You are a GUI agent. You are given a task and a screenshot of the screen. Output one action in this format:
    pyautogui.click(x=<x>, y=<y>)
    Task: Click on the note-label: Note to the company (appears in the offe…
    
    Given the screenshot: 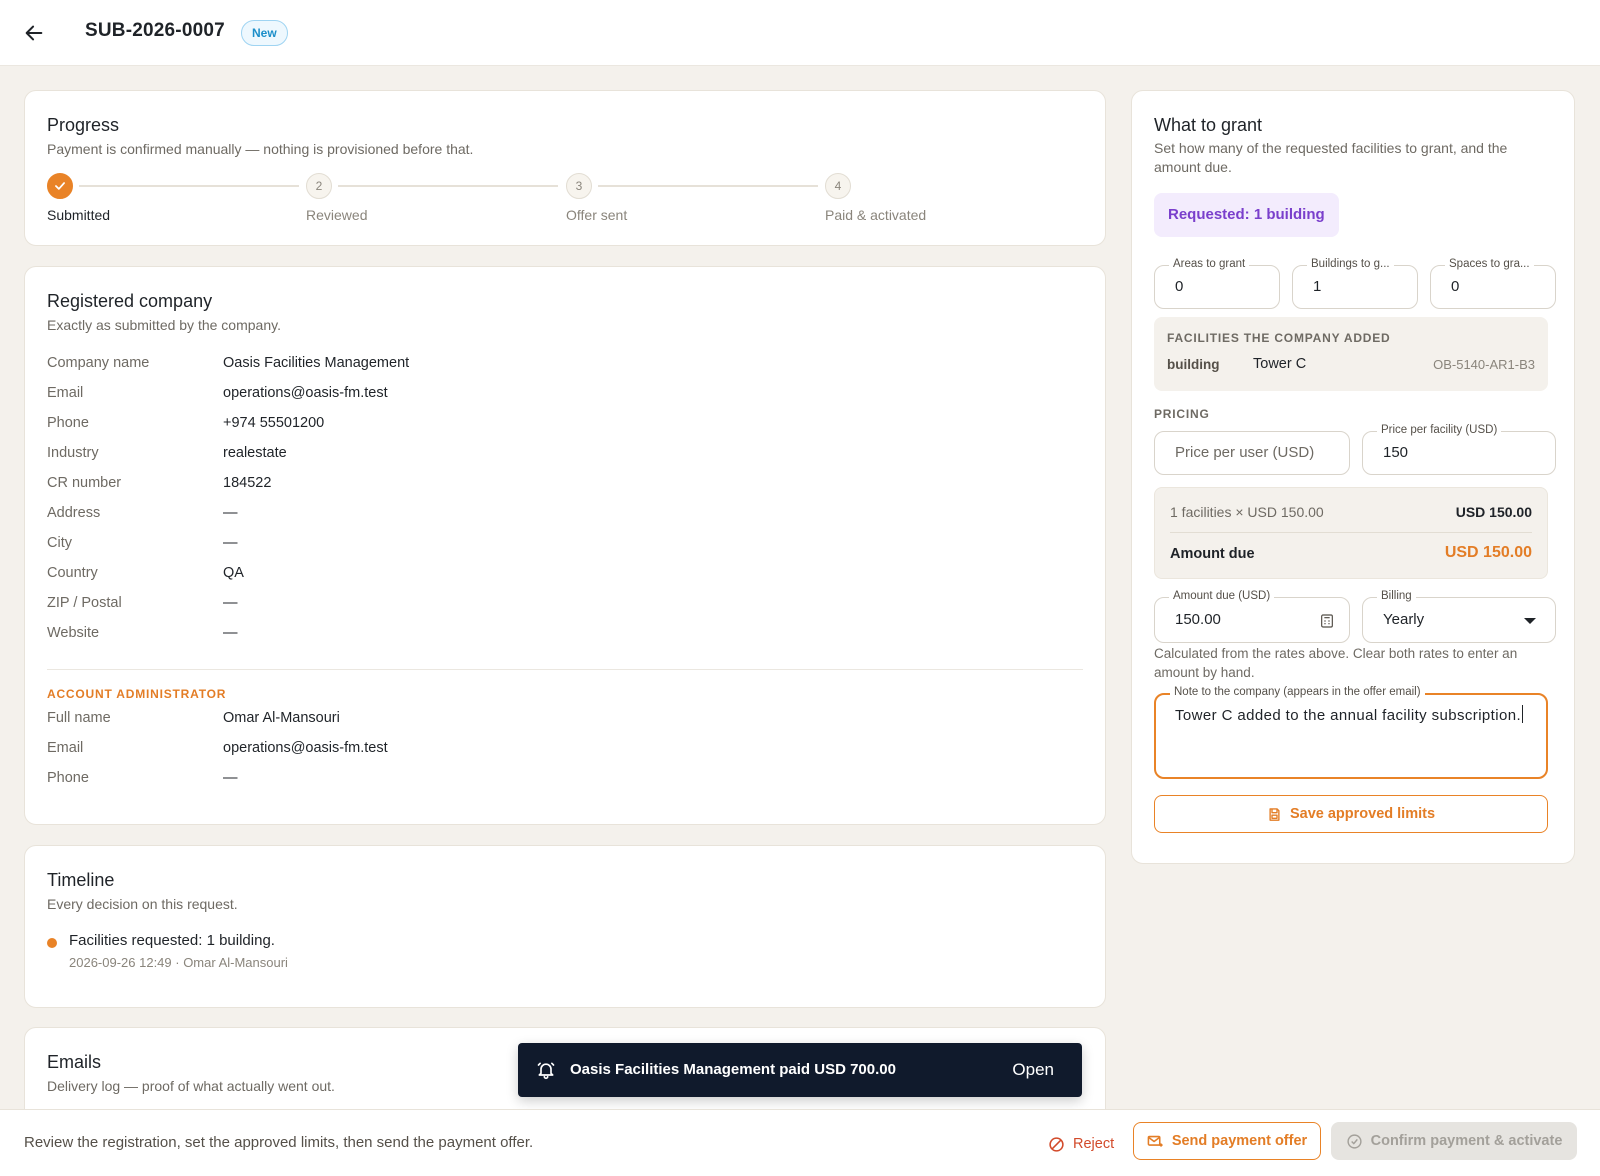 What is the action you would take?
    pyautogui.click(x=1297, y=692)
    